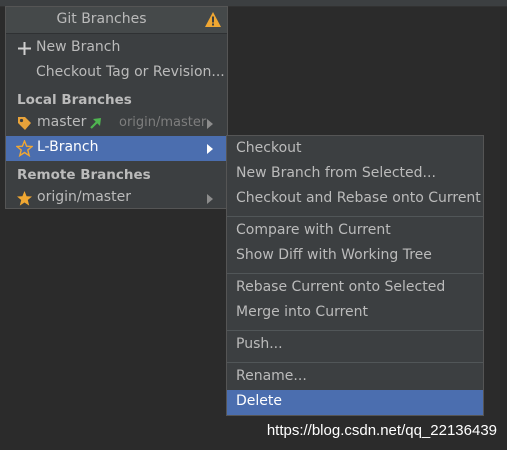 The image size is (507, 450). Describe the element at coordinates (95, 123) in the screenshot. I see `incoming-arrow-icon` at that location.